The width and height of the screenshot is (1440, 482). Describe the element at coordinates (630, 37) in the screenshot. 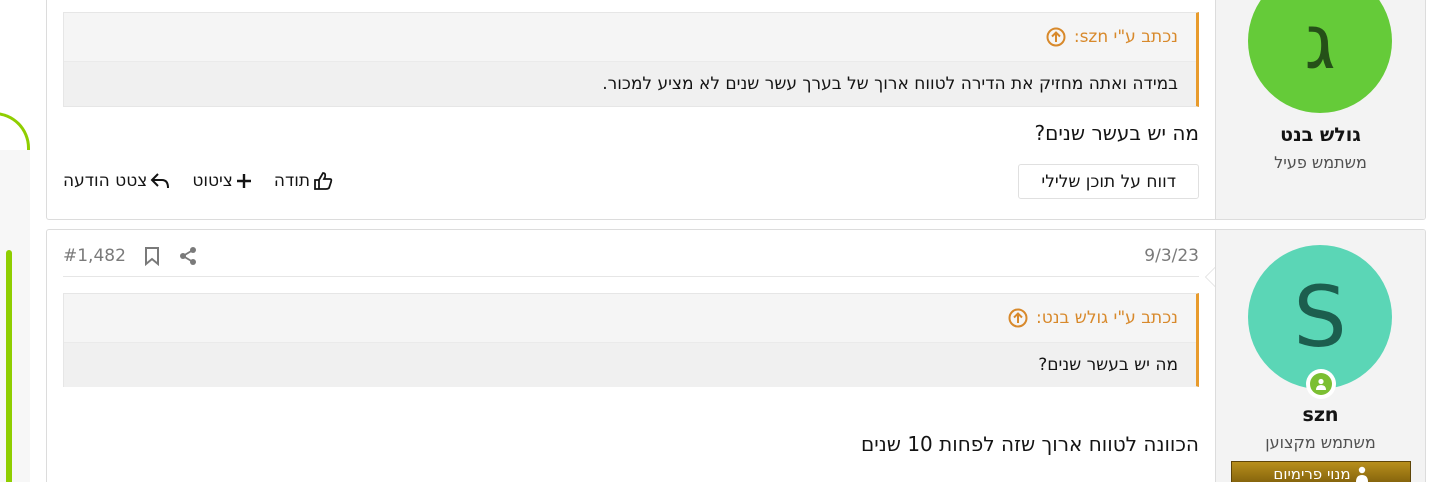

I see `quote-header: נכתב ע"י szn:` at that location.